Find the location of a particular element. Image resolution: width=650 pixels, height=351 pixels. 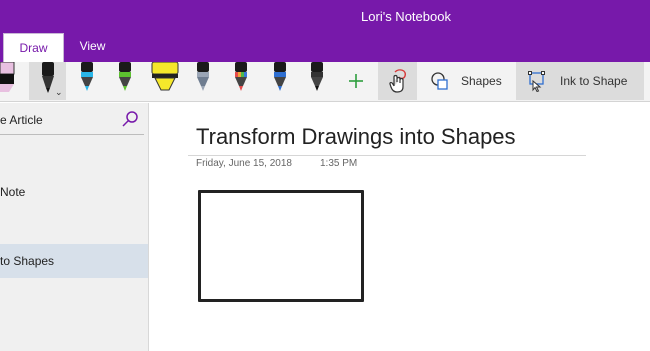

window-title: Lori's Notebook is located at coordinates (406, 16).